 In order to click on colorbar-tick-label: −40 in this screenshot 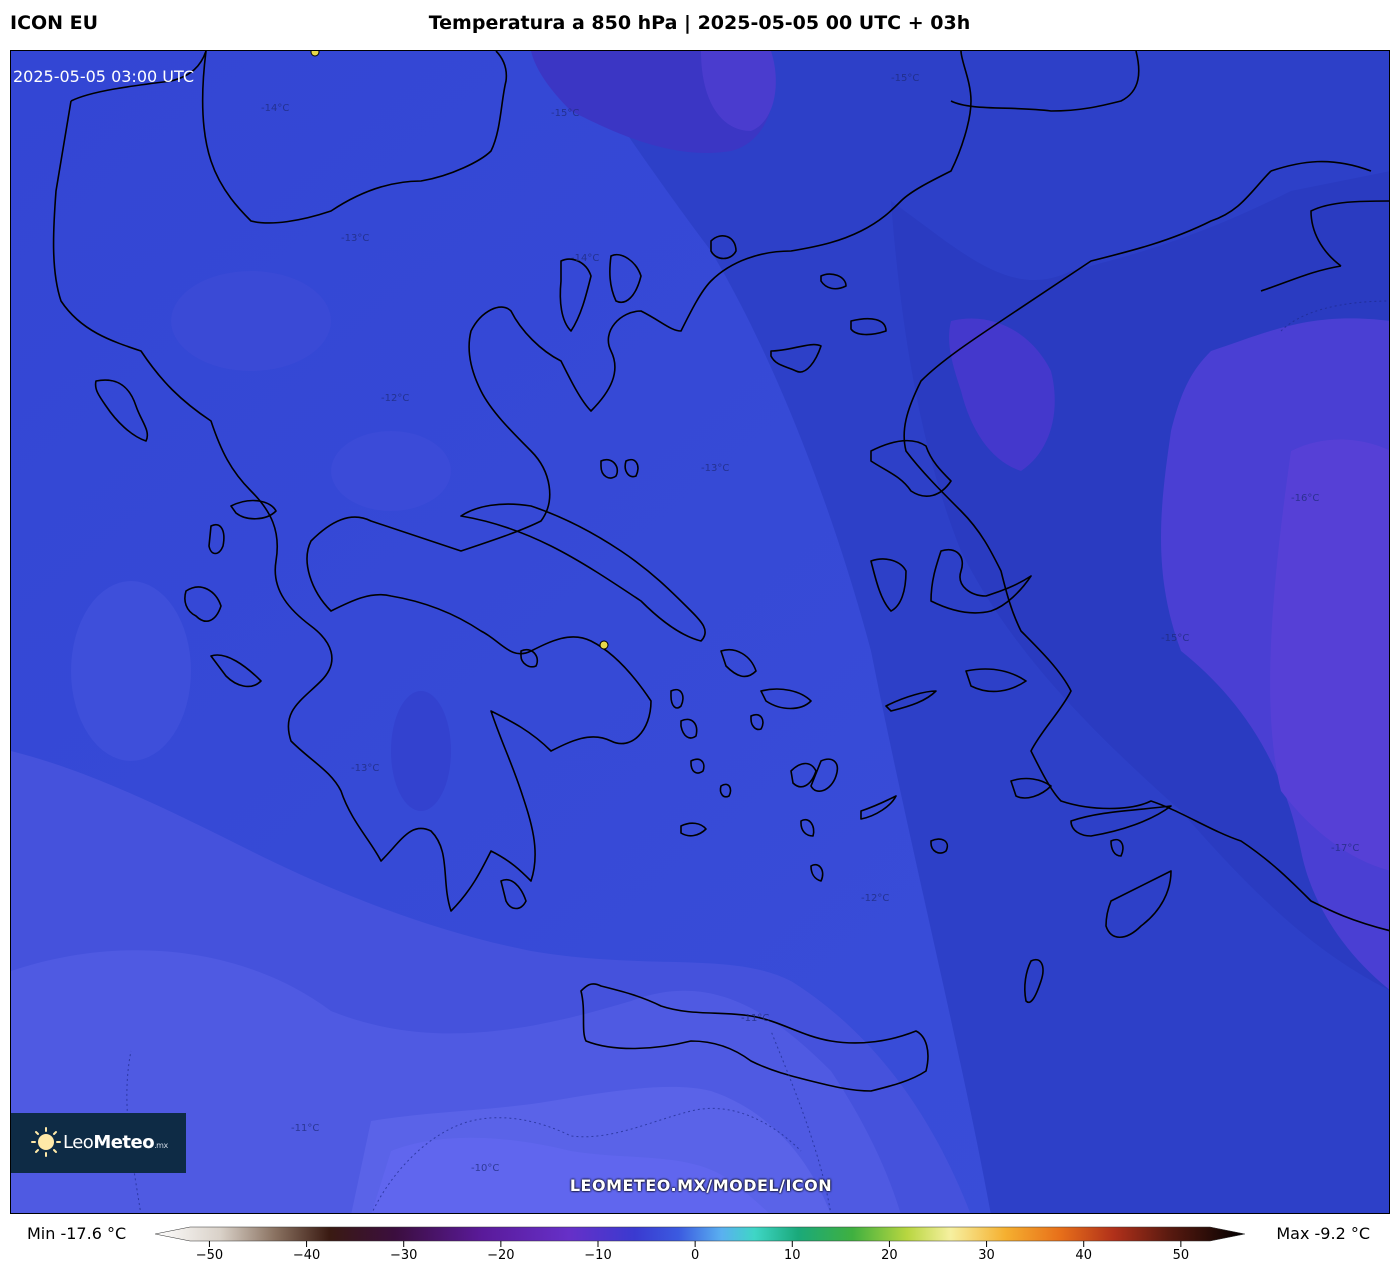, I will do `click(306, 1255)`.